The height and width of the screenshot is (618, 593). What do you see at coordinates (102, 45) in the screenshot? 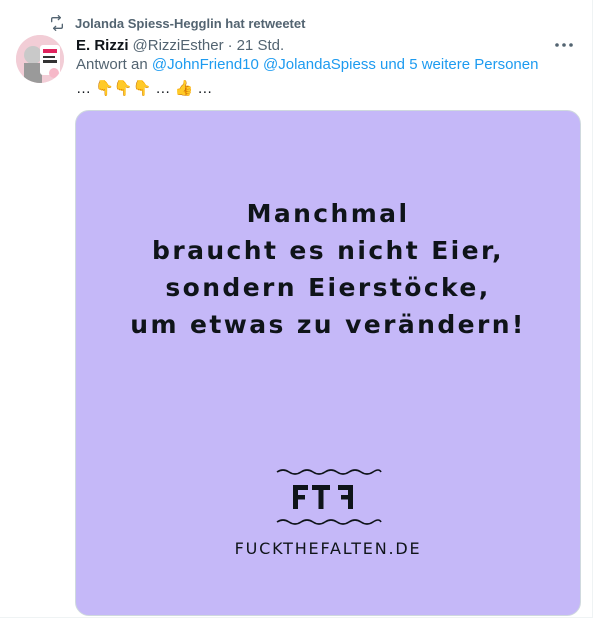
I see `author-name: E. Rizzi` at bounding box center [102, 45].